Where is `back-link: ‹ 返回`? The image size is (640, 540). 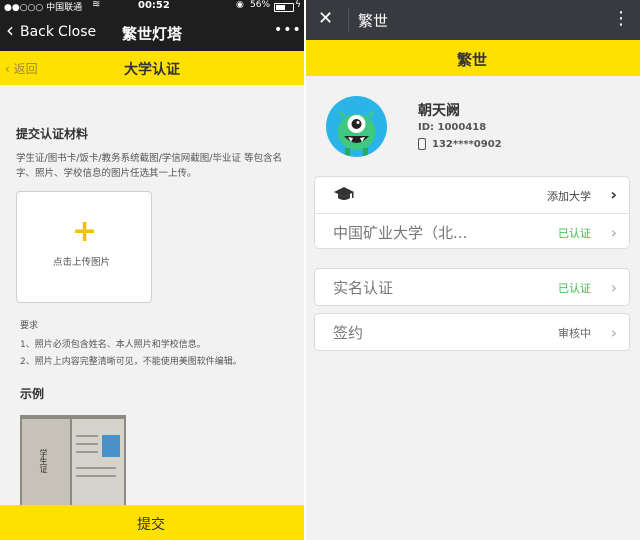
back-link: ‹ 返回 is located at coordinates (21, 68).